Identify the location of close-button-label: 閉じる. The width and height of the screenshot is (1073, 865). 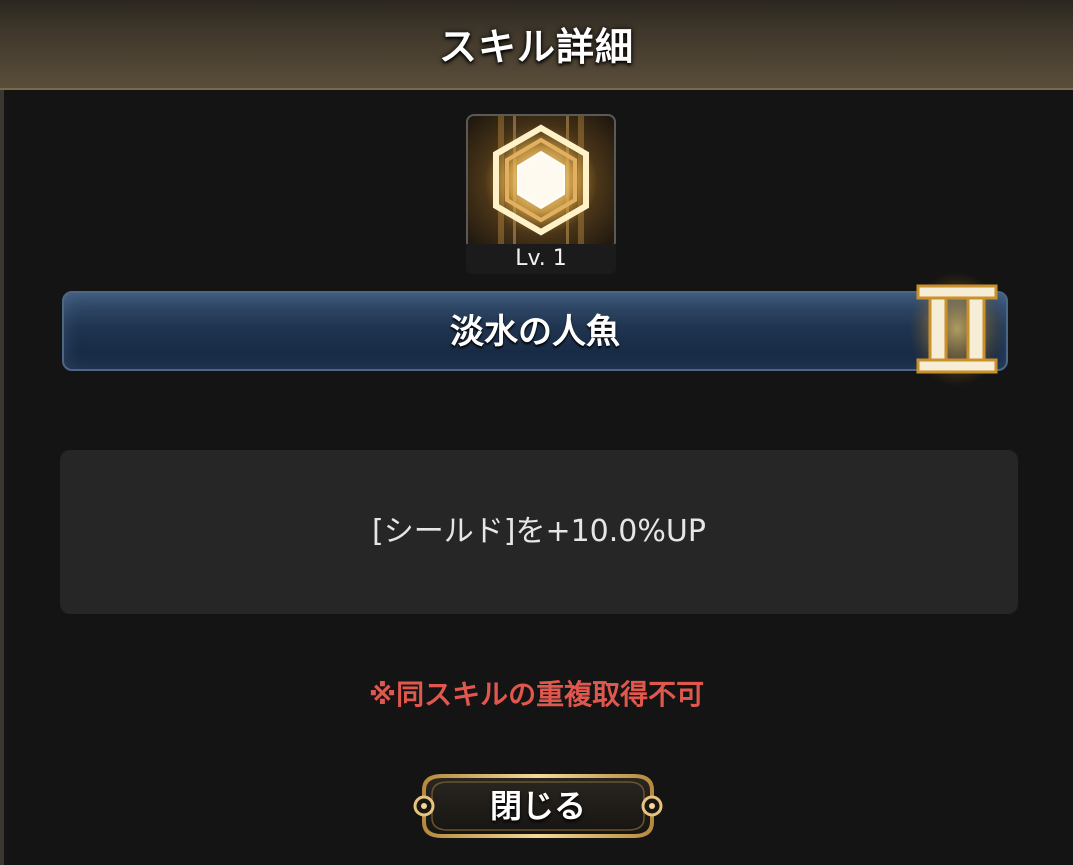
(537, 806).